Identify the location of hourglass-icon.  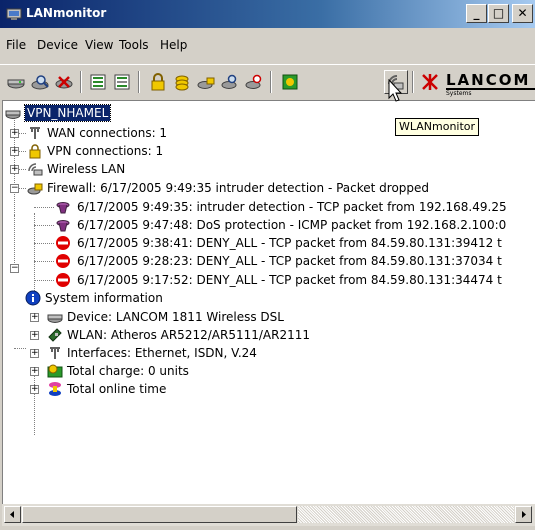
(55, 389).